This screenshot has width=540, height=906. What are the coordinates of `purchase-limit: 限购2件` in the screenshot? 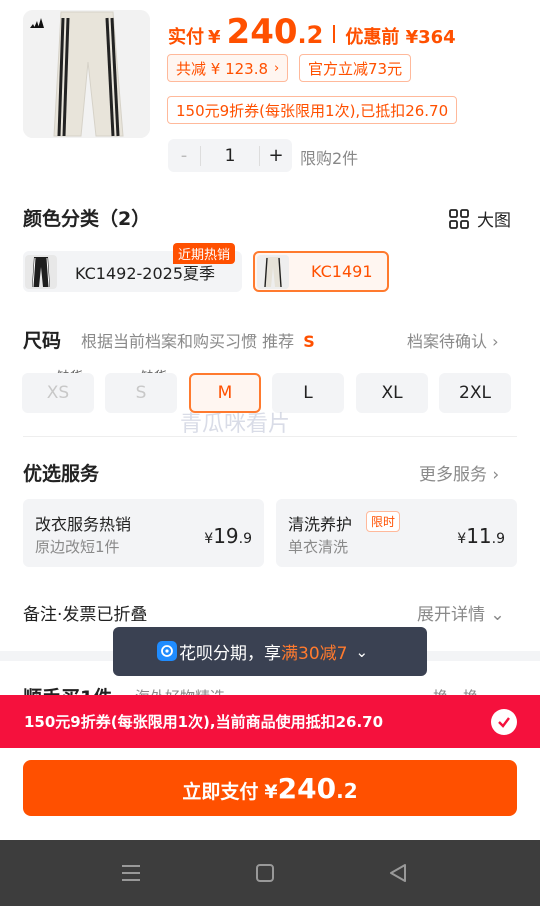 It's located at (329, 158).